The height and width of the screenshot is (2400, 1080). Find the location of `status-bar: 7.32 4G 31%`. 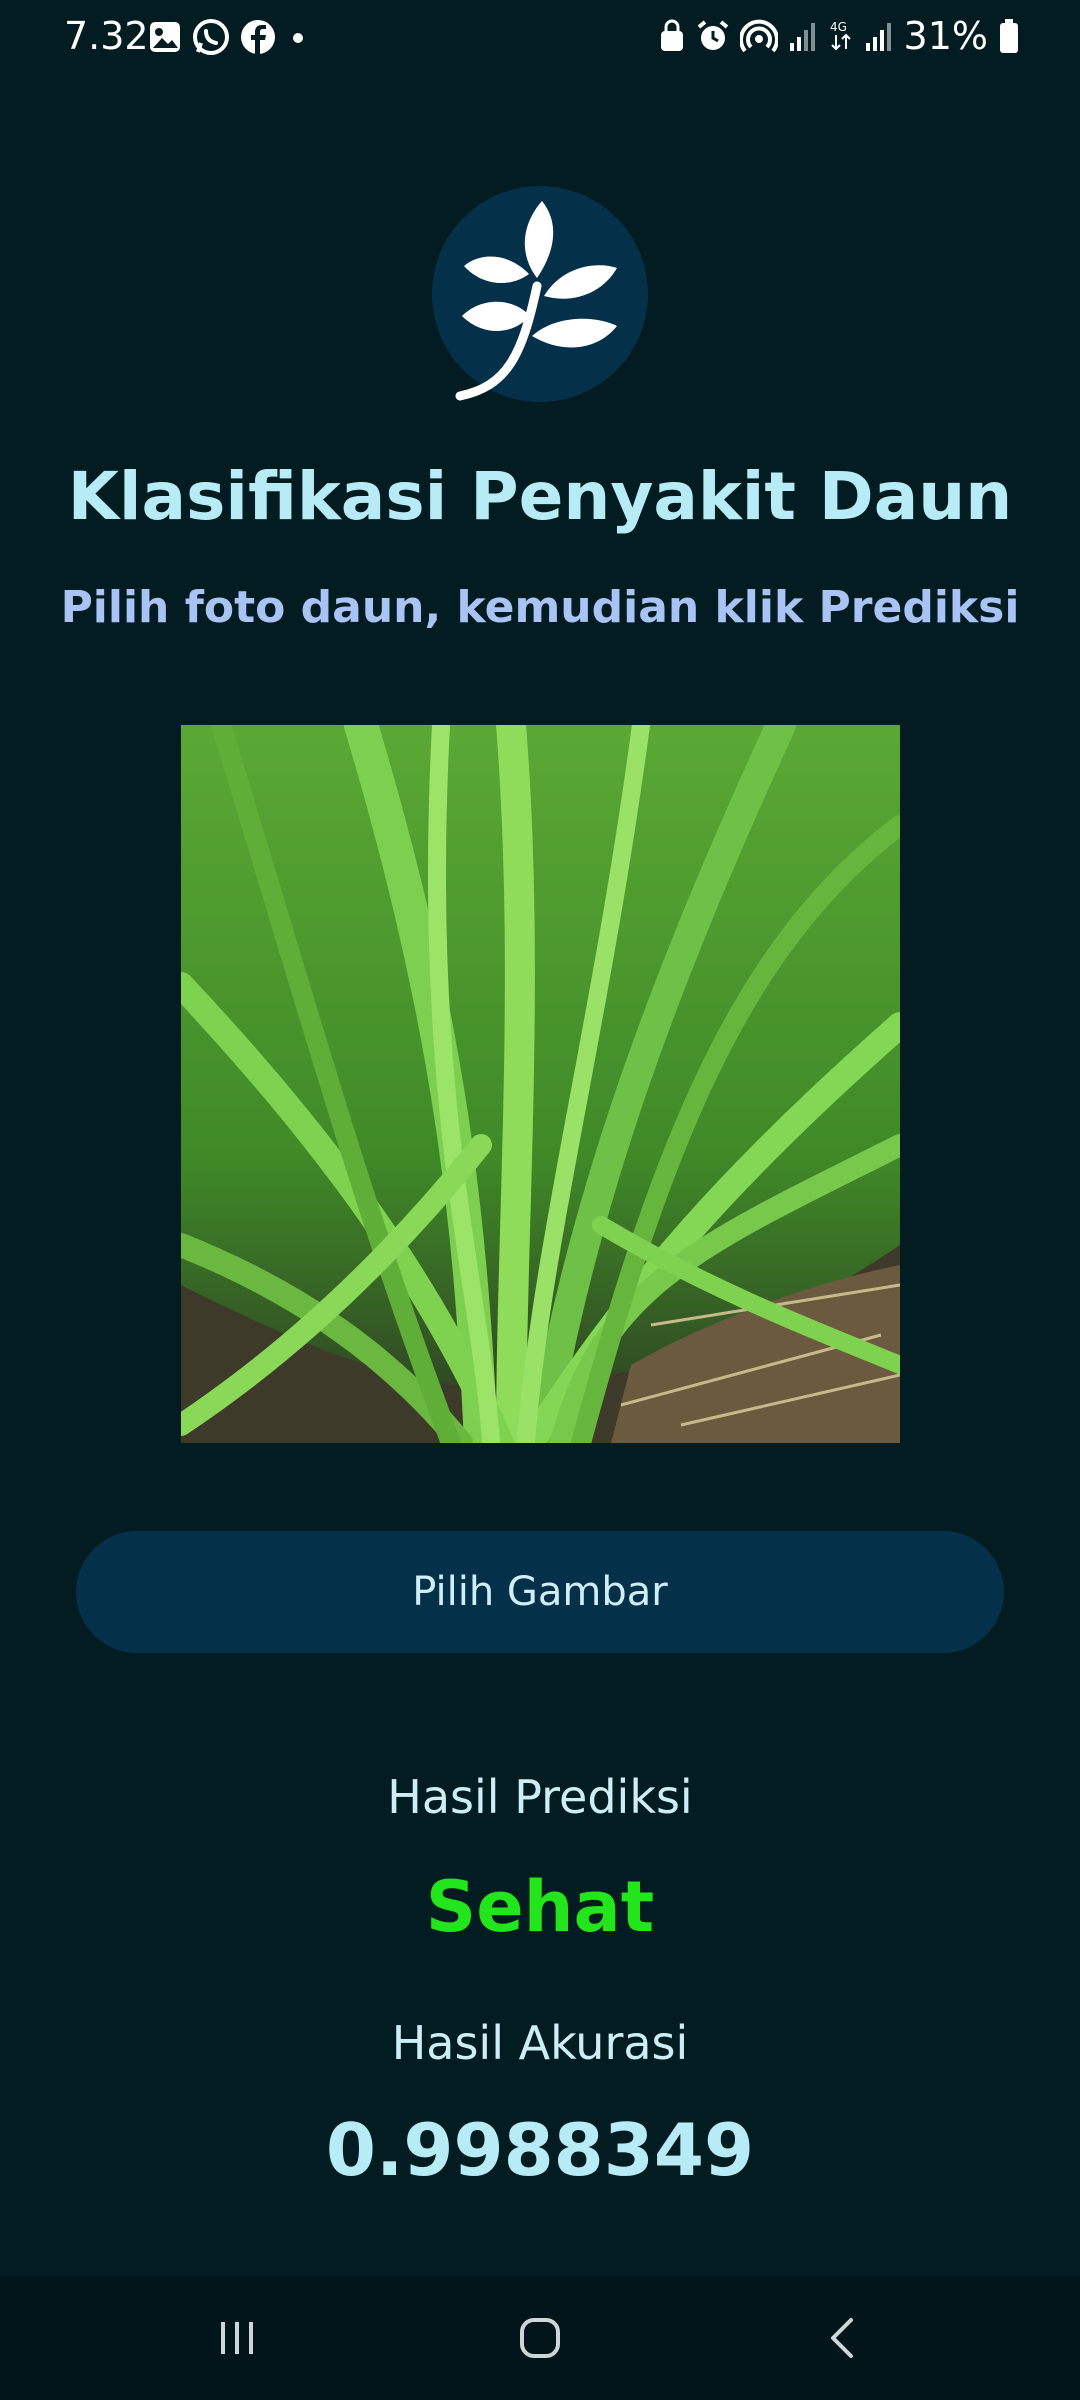

status-bar: 7.32 4G 31% is located at coordinates (540, 38).